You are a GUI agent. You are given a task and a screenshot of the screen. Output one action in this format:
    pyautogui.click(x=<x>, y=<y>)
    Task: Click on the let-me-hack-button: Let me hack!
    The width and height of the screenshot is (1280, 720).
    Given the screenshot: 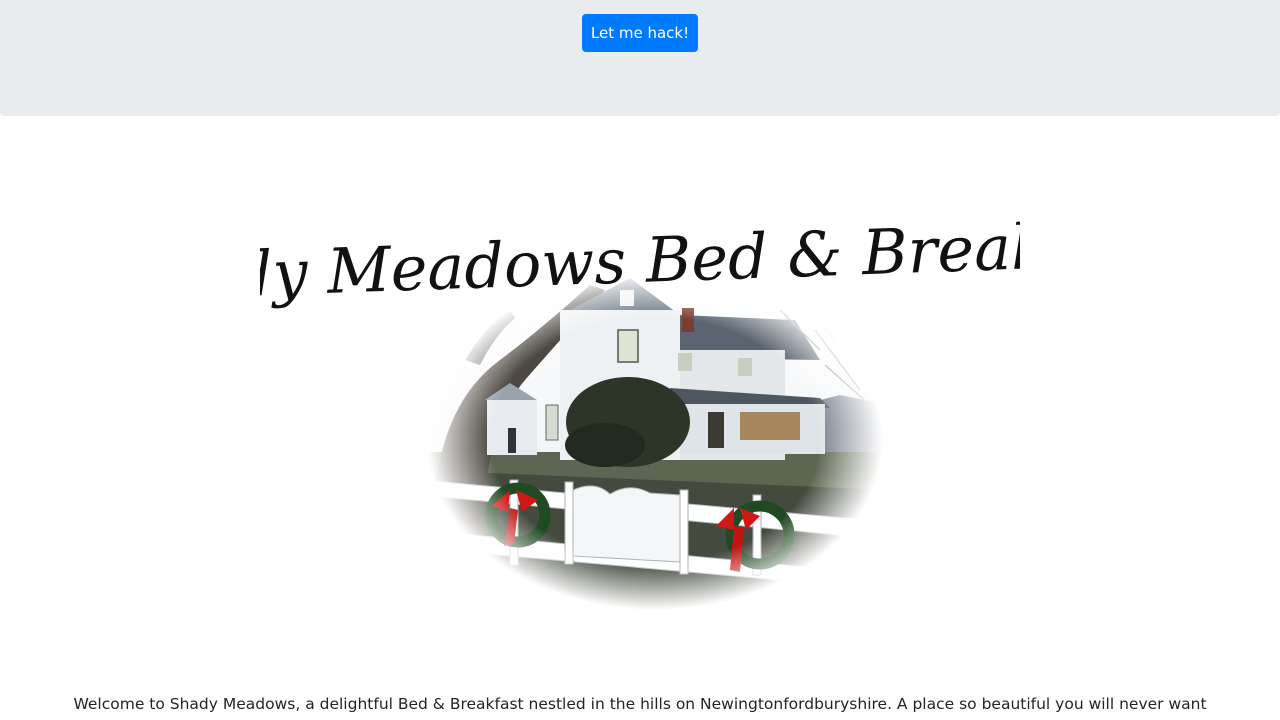 What is the action you would take?
    pyautogui.click(x=640, y=33)
    